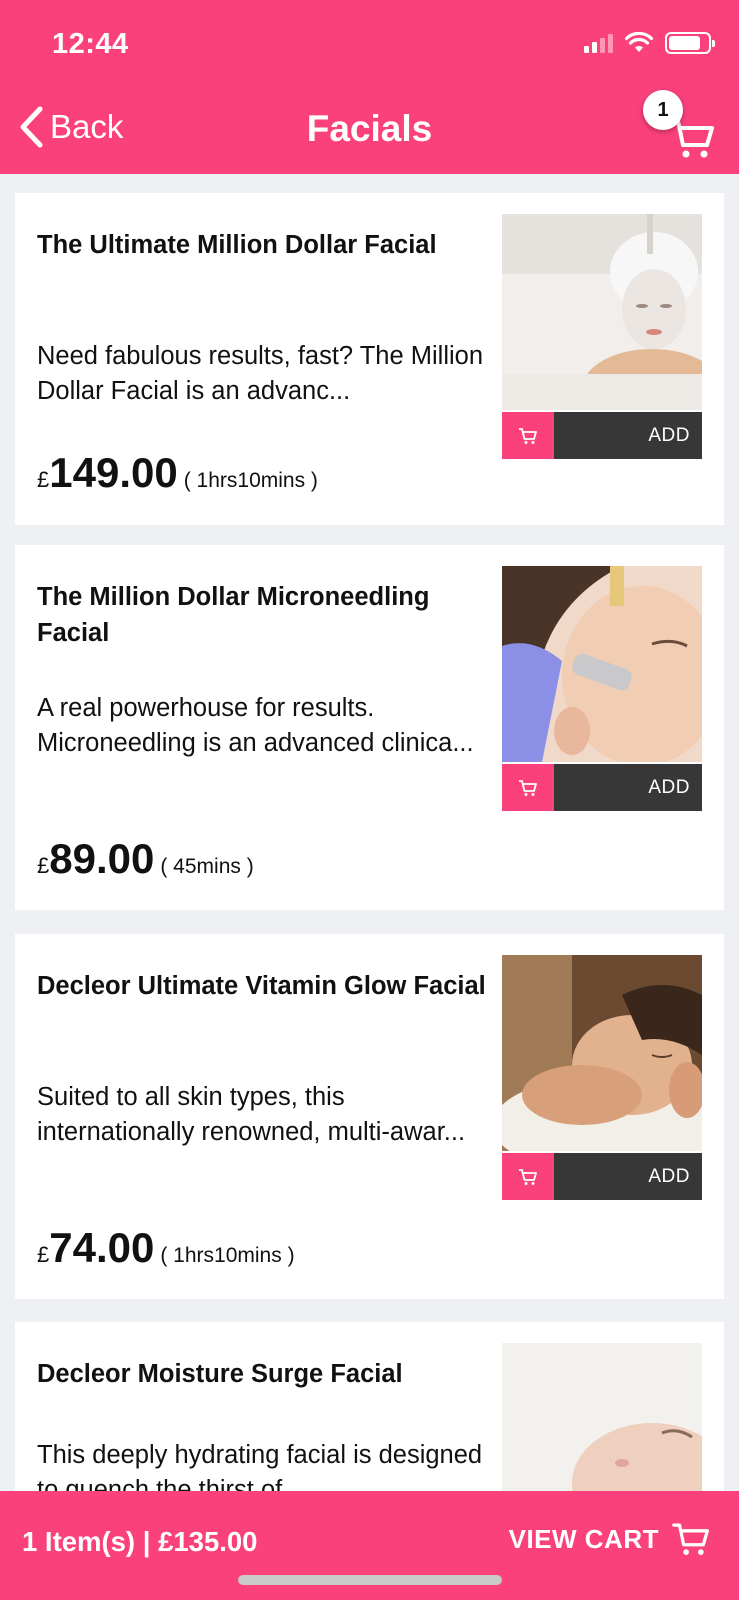 The width and height of the screenshot is (739, 1600). I want to click on cart-count-badge: 1, so click(663, 110).